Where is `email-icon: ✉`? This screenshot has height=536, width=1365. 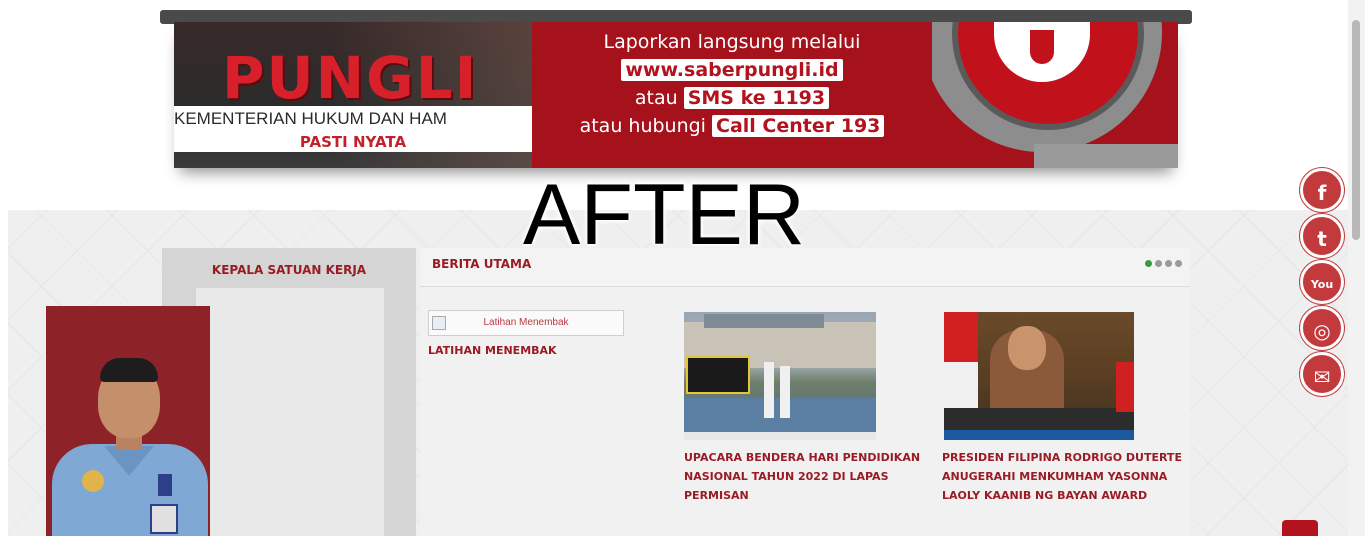 email-icon: ✉ is located at coordinates (1322, 374).